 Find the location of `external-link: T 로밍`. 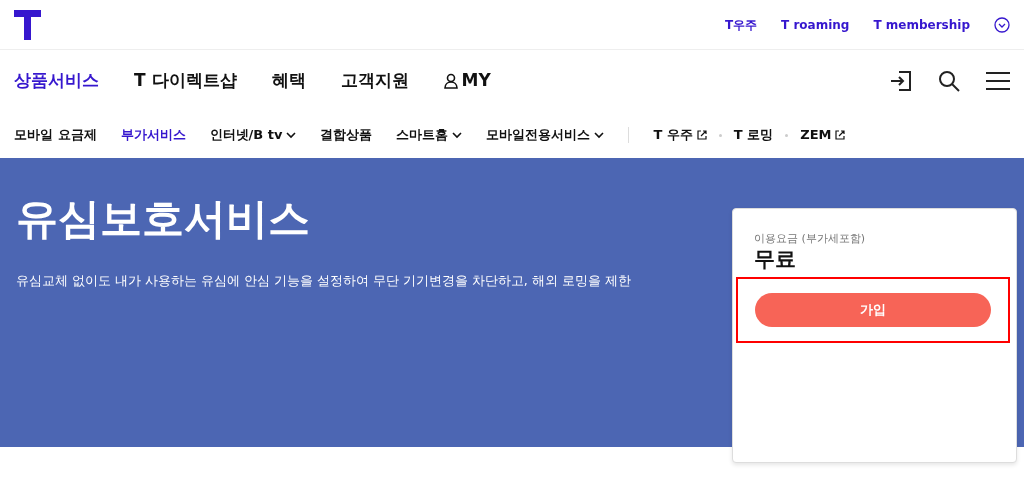

external-link: T 로밍 is located at coordinates (753, 135).